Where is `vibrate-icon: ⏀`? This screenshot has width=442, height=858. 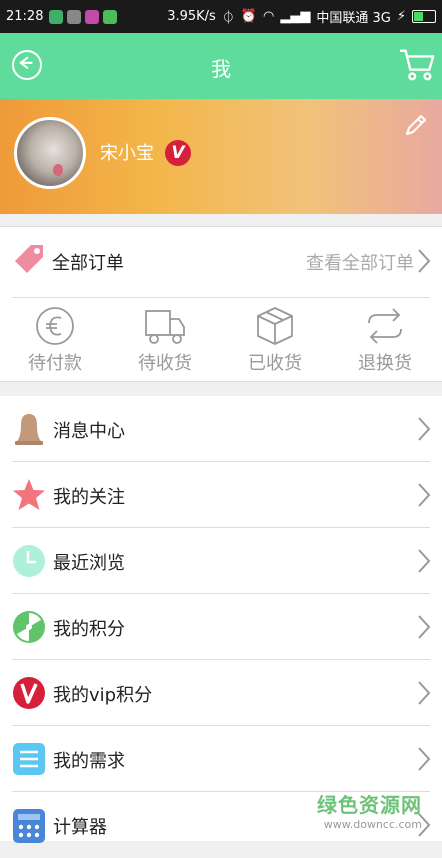 vibrate-icon: ⏀ is located at coordinates (228, 18).